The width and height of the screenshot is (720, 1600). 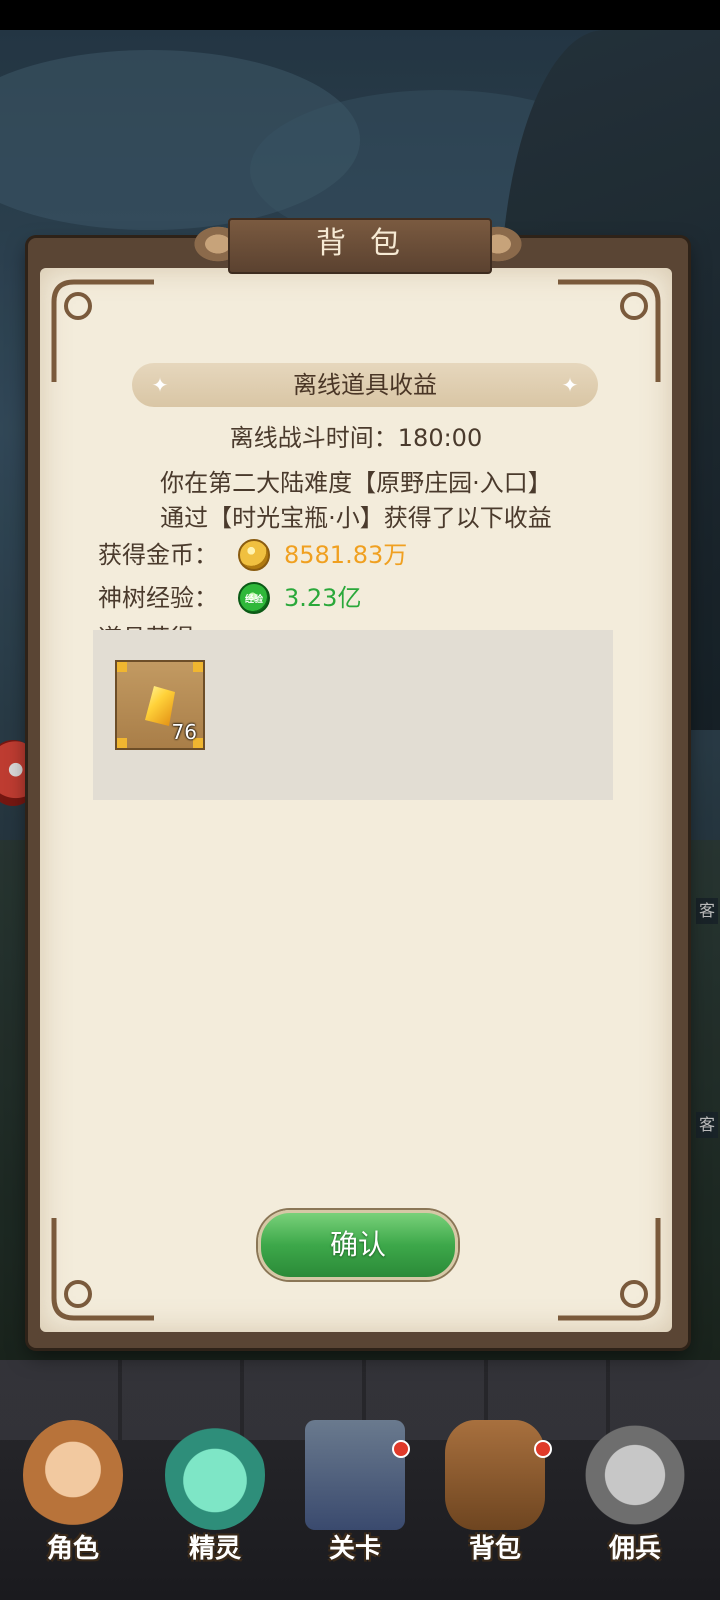 What do you see at coordinates (360, 15) in the screenshot?
I see `status-bar` at bounding box center [360, 15].